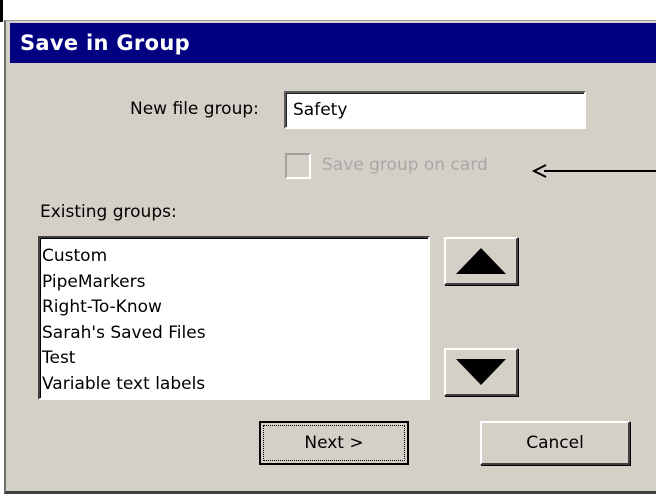  Describe the element at coordinates (235, 257) in the screenshot. I see `list-item: Custom` at that location.